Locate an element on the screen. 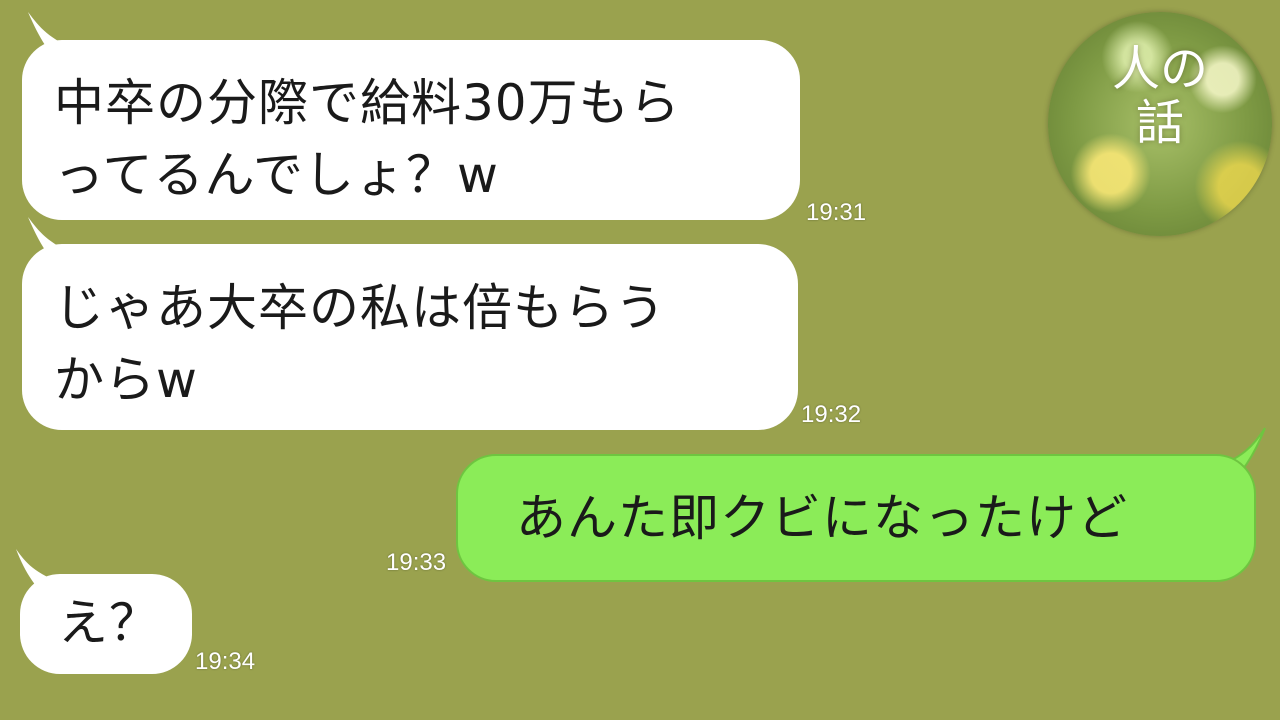 The image size is (1280, 720). channel-logo: 人の 話 is located at coordinates (1160, 124).